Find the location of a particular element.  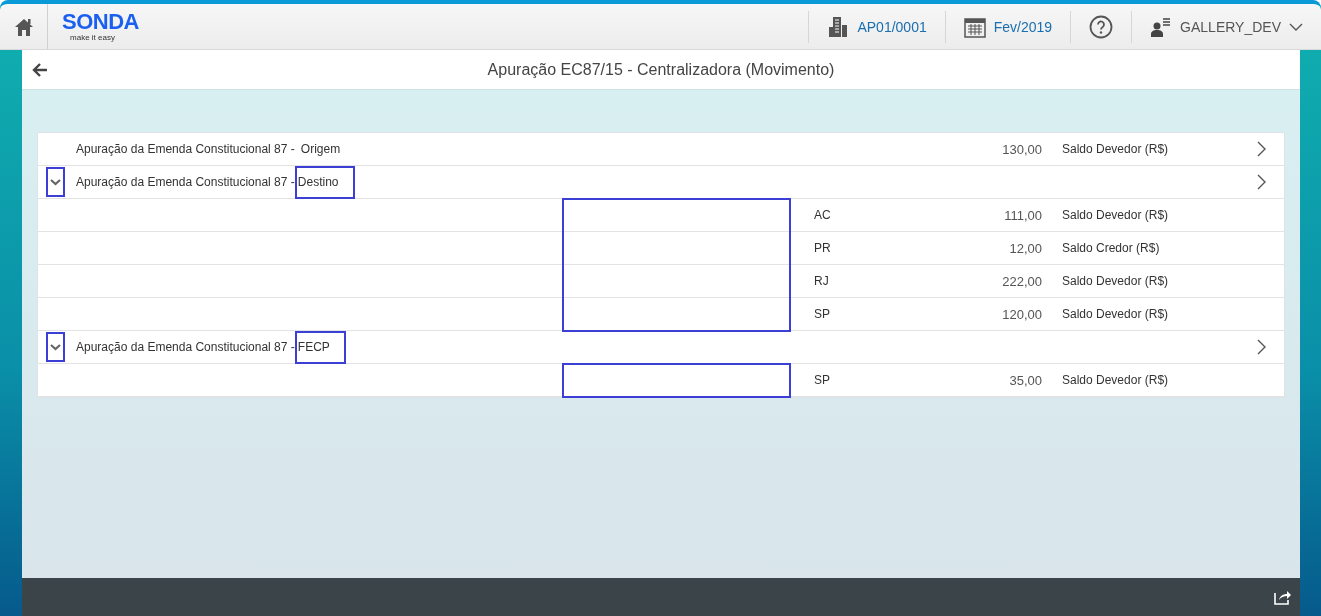

calendar-icon is located at coordinates (974, 26).